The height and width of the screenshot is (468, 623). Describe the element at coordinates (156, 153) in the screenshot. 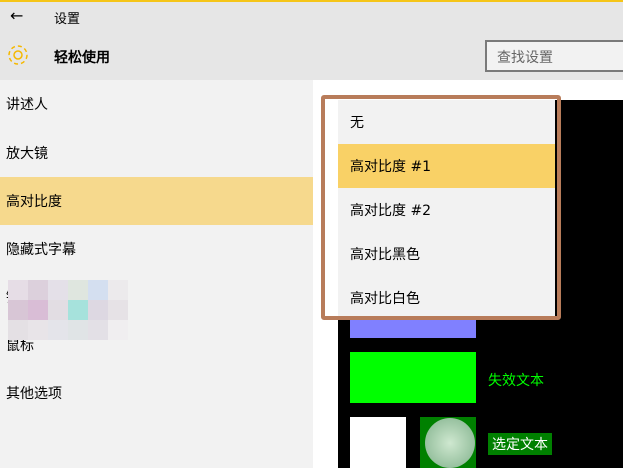

I see `sidebar-item-magnifier: 放大镜` at that location.